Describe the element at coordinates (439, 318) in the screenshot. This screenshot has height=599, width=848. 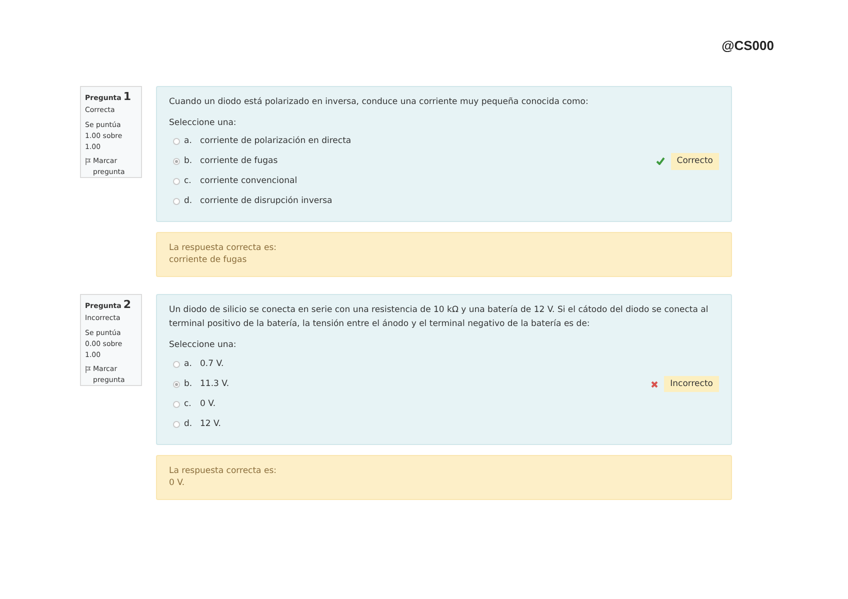
I see `question-text: Un diodo de silicio se conecta en serie con una resistencia de 10 kΩ y una batería de 12 V. Si el cátodo del diodo se conecta al terminal positivo de la batería, la tensión entre el ánodo y el terminal negativo de la batería es de:` at that location.